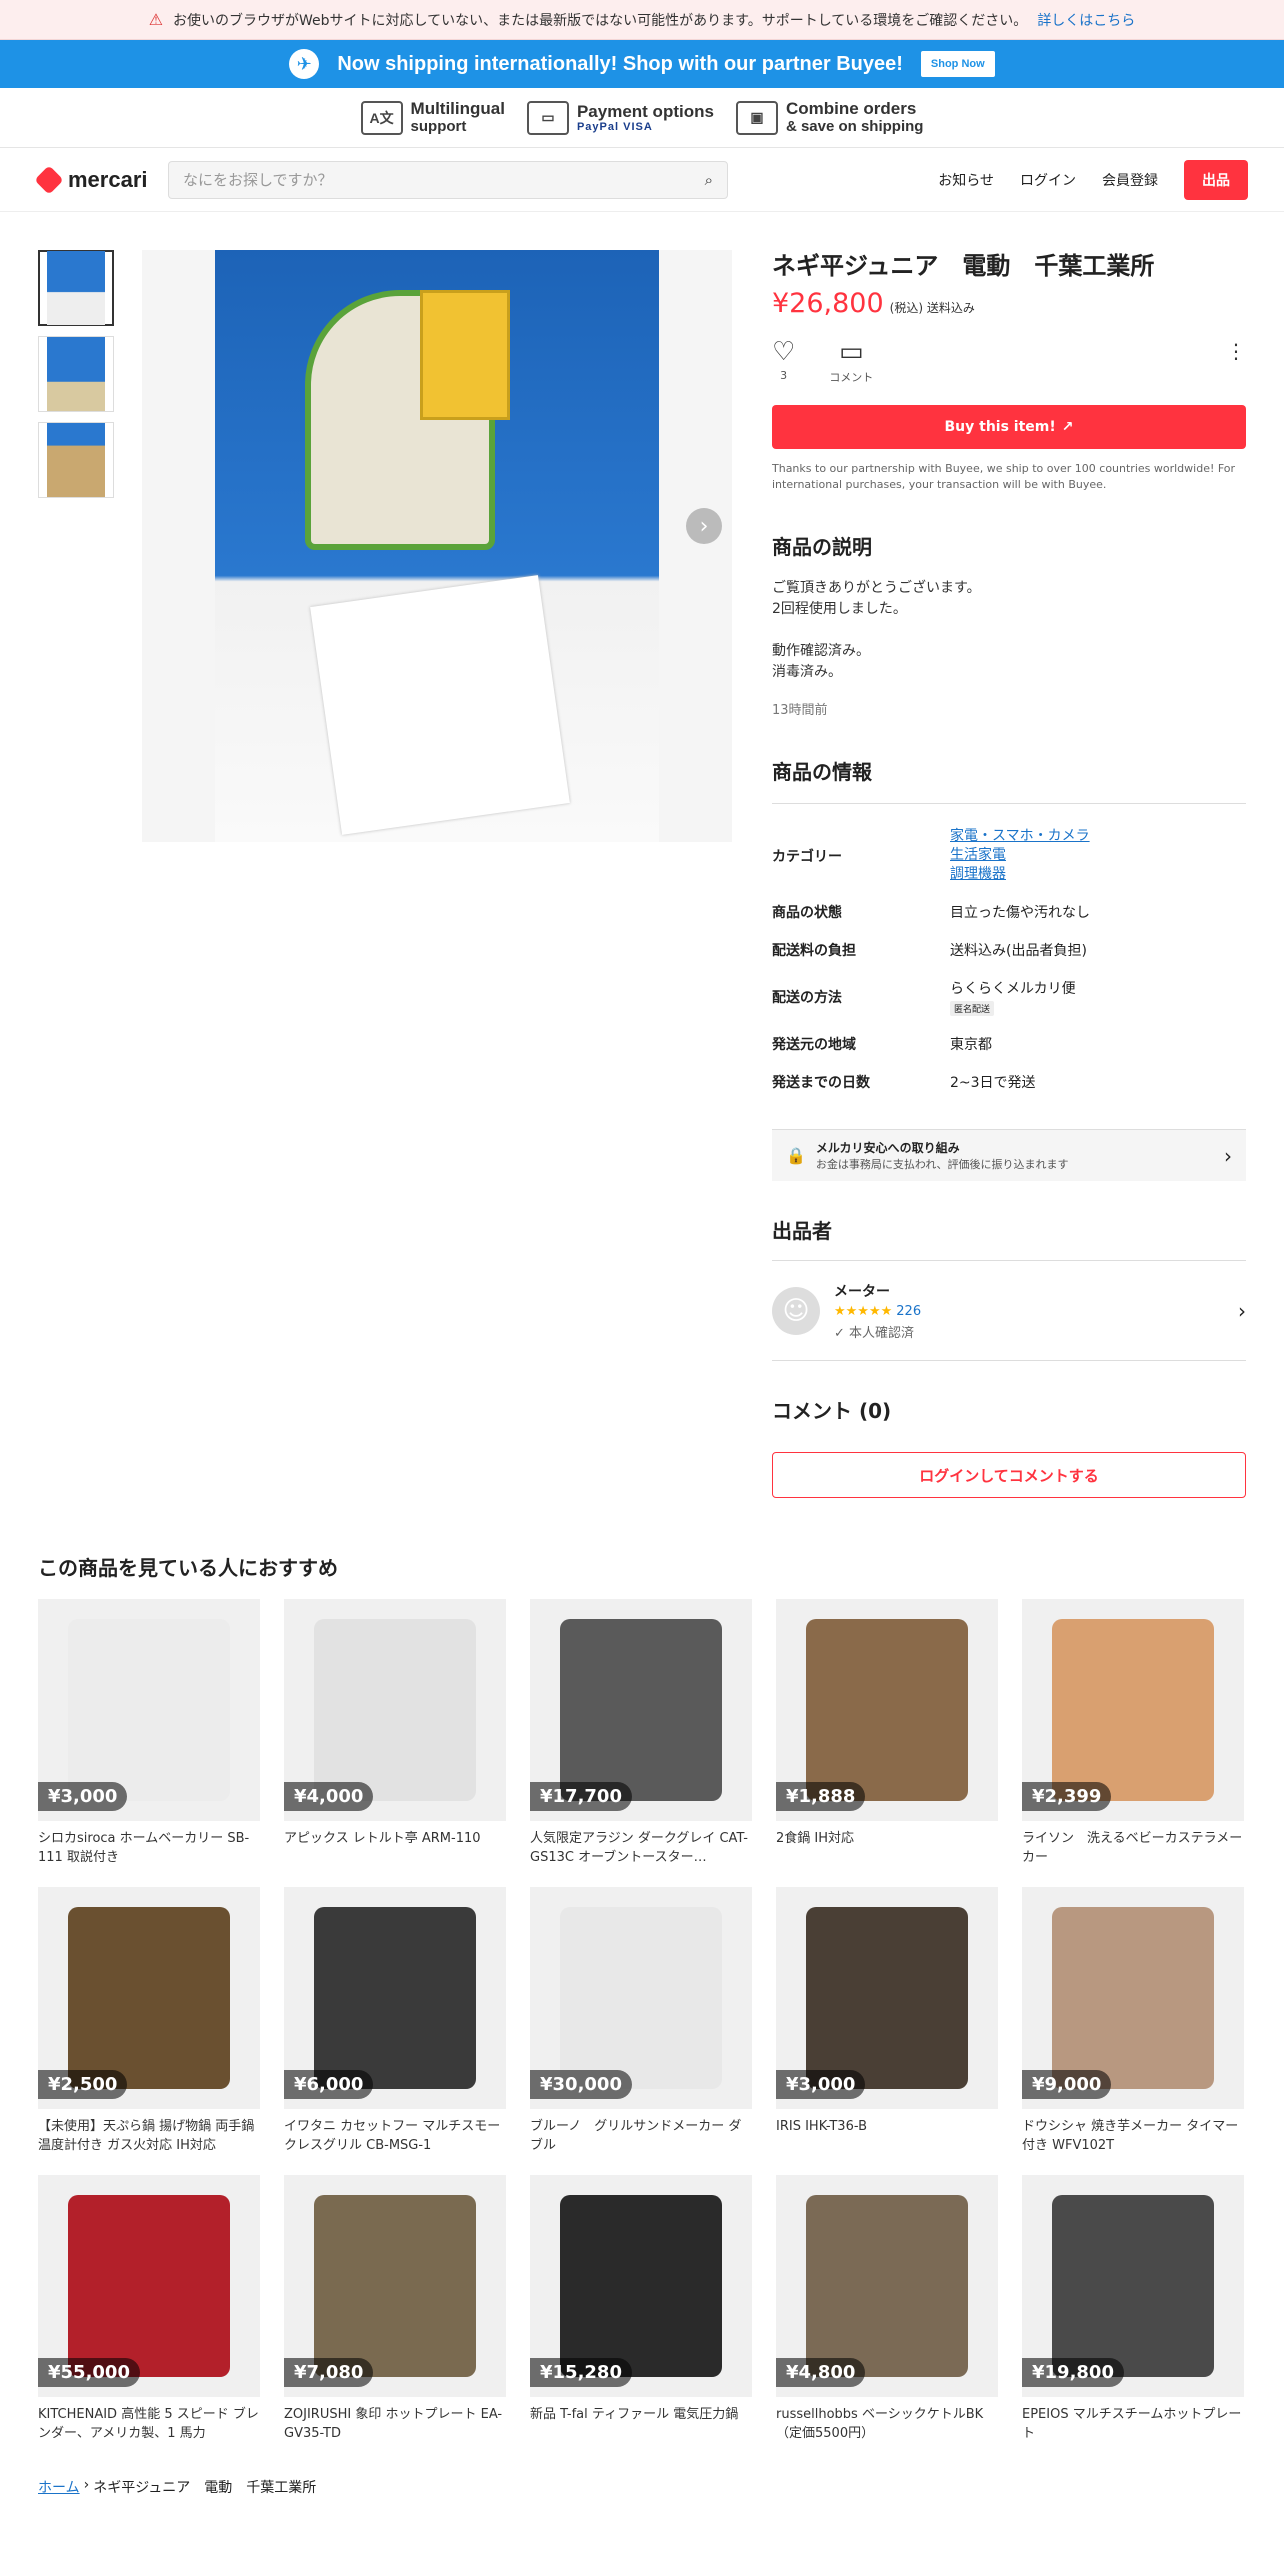 Image resolution: width=1284 pixels, height=2568 pixels. What do you see at coordinates (1098, 874) in the screenshot?
I see `category-link: 調理機器` at bounding box center [1098, 874].